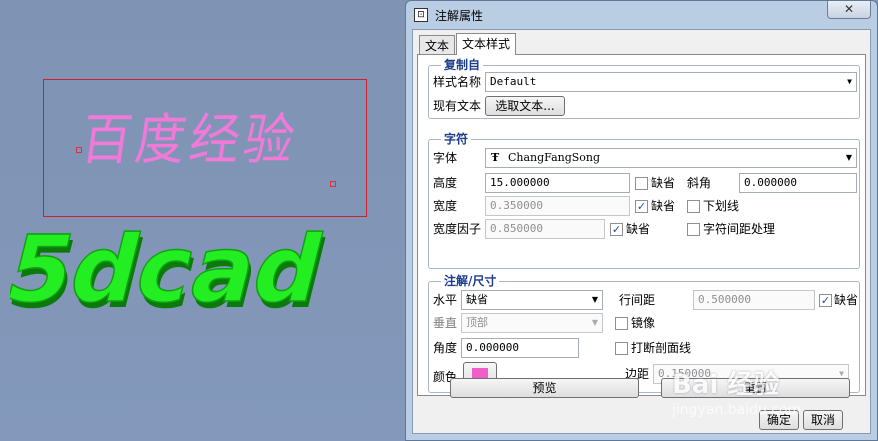 This screenshot has width=878, height=441. What do you see at coordinates (739, 229) in the screenshot?
I see `kerning-label: 字符间距处理` at bounding box center [739, 229].